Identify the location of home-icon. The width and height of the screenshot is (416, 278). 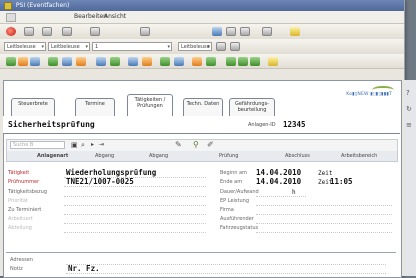
(95, 31).